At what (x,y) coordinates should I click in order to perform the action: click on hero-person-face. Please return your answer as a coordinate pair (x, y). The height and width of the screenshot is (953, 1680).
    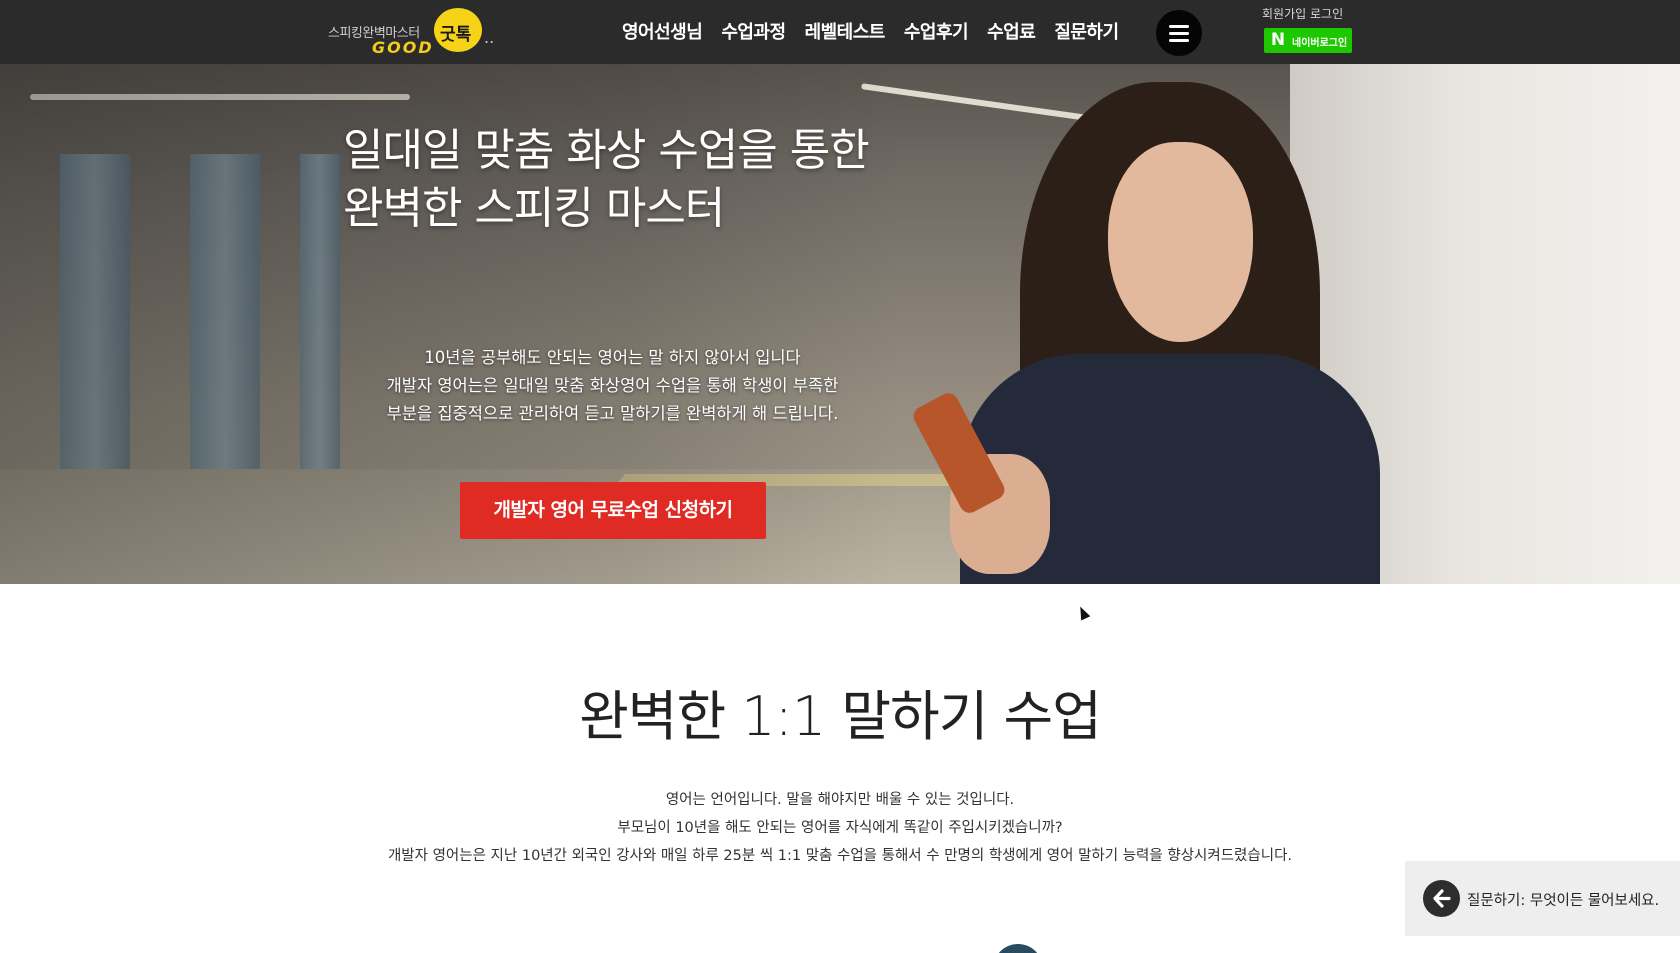
    Looking at the image, I should click on (1180, 242).